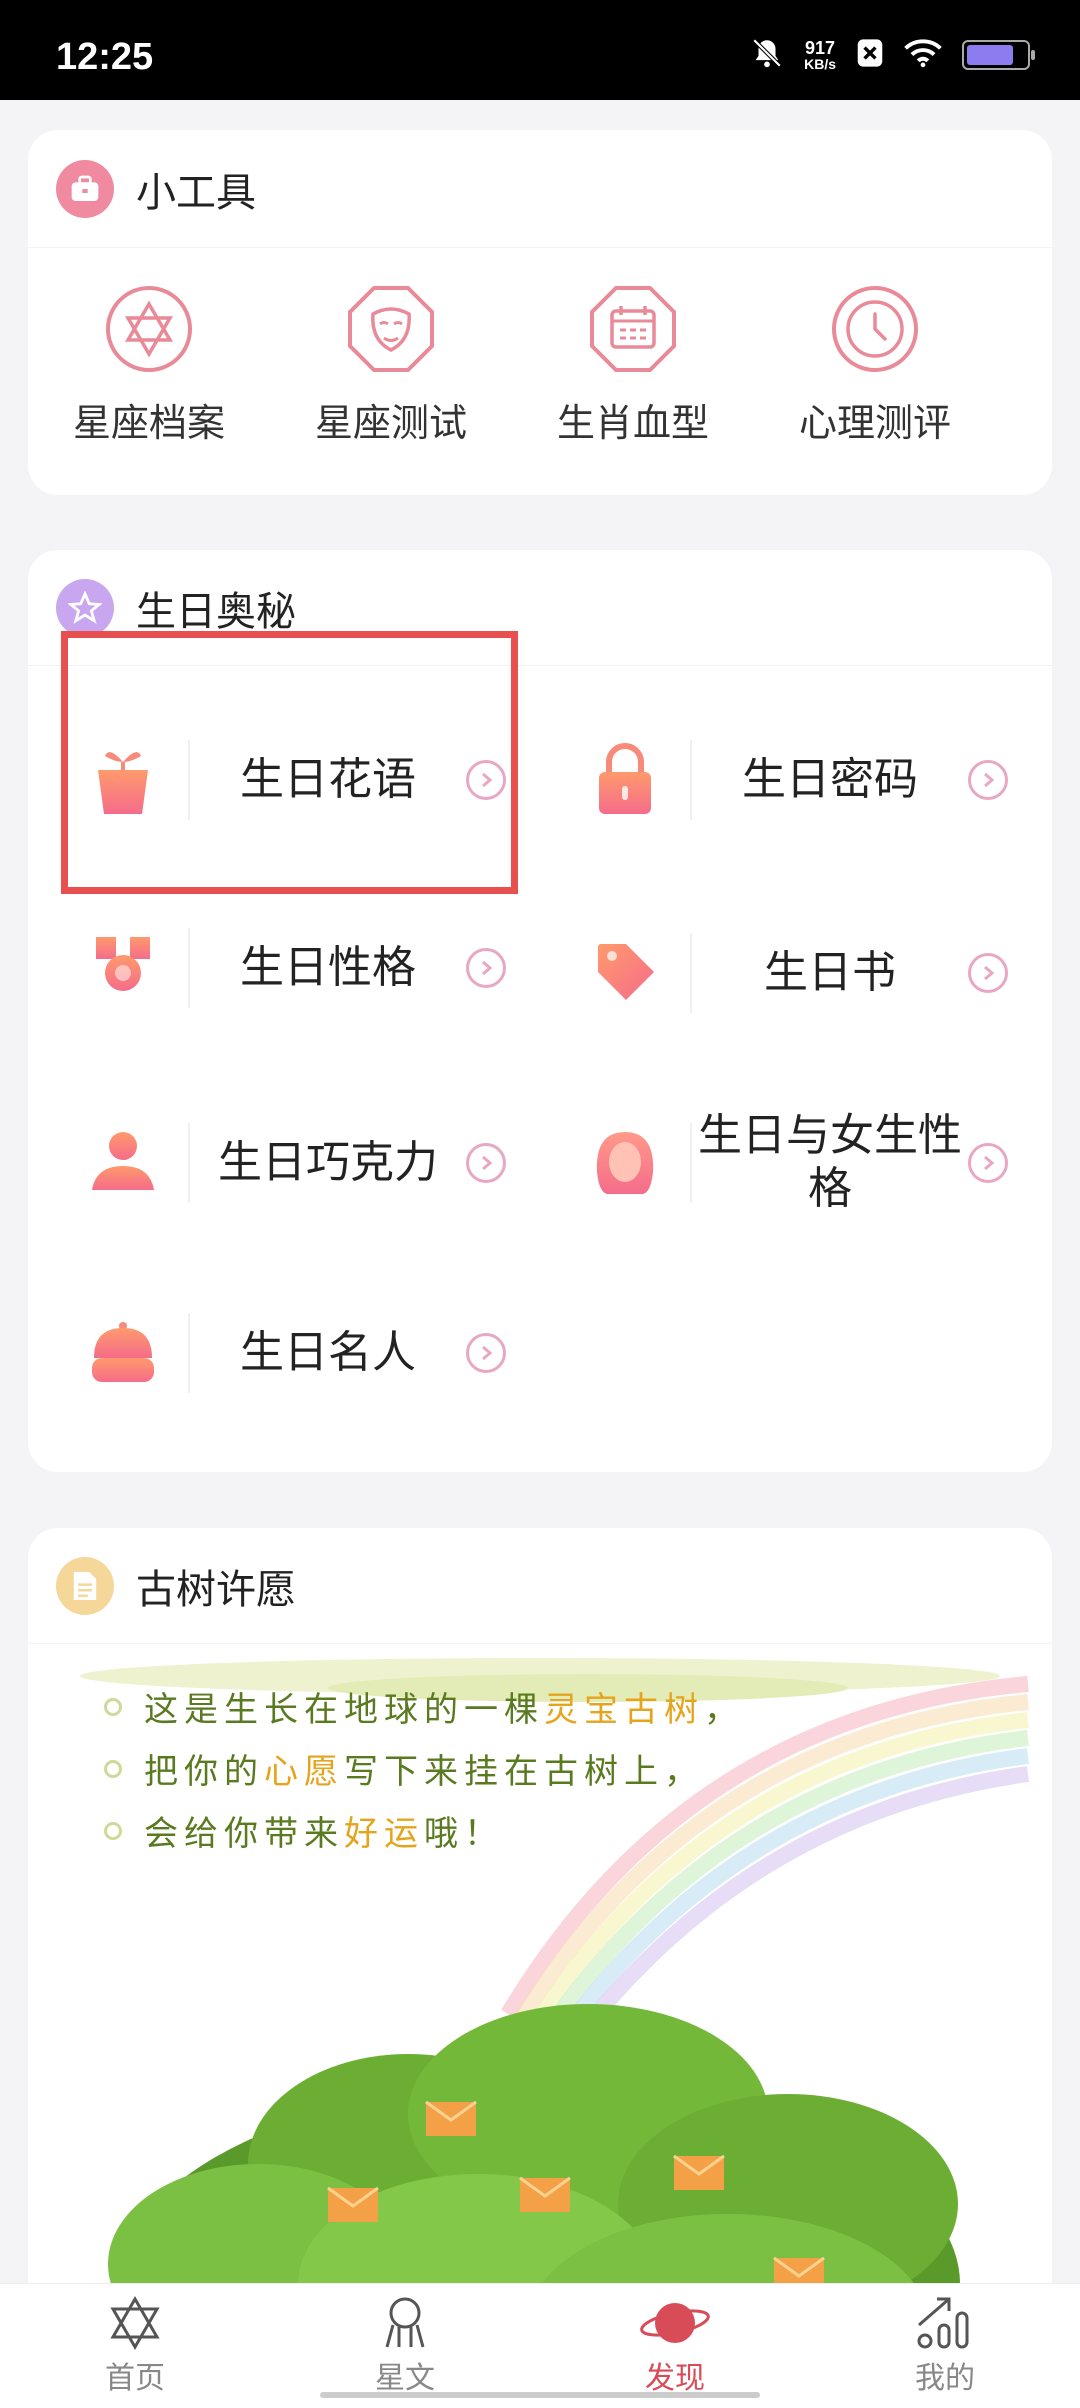 The image size is (1080, 2408). What do you see at coordinates (404, 1768) in the screenshot?
I see `wish-line-2: 把你的 心愿 写下来挂在古树上，` at bounding box center [404, 1768].